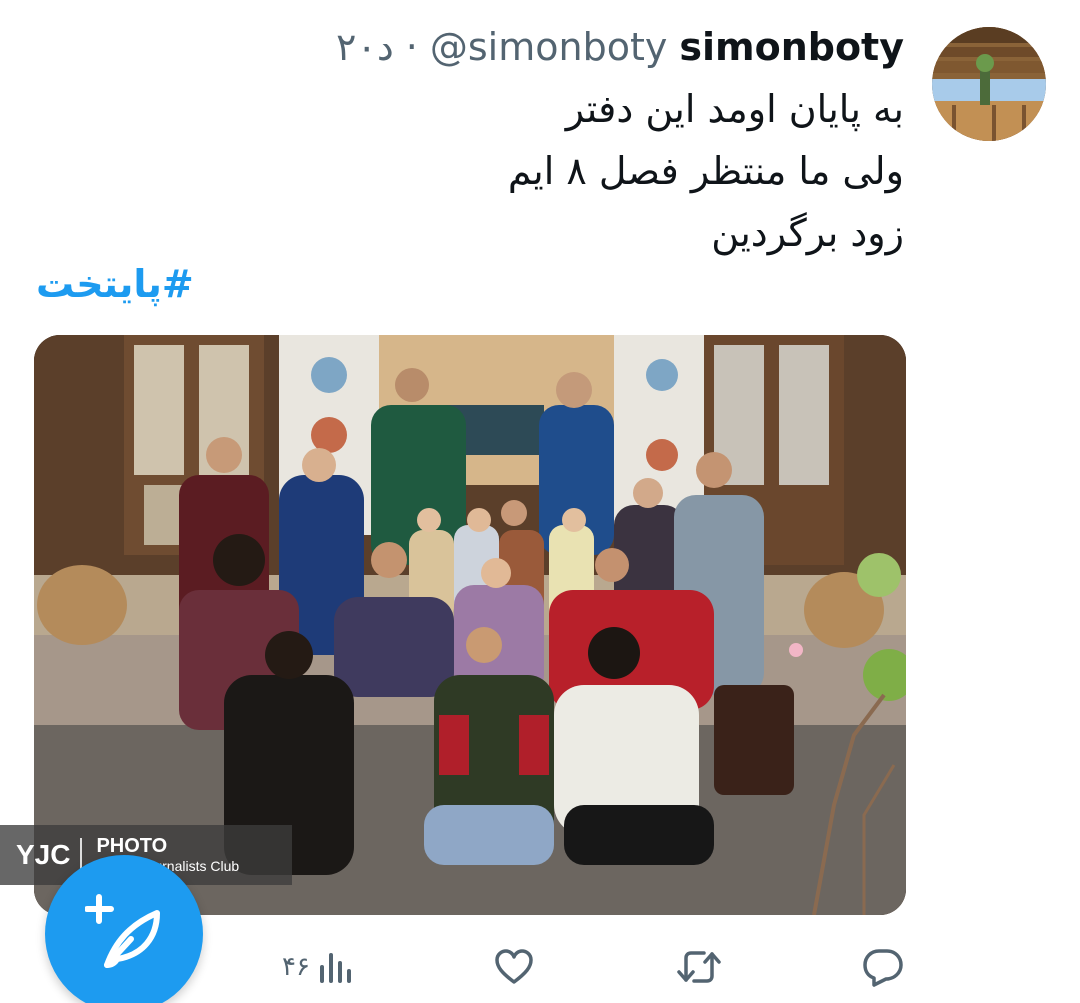 This screenshot has width=1080, height=1003. What do you see at coordinates (115, 284) in the screenshot?
I see `hashtag-link: #پایتخت` at bounding box center [115, 284].